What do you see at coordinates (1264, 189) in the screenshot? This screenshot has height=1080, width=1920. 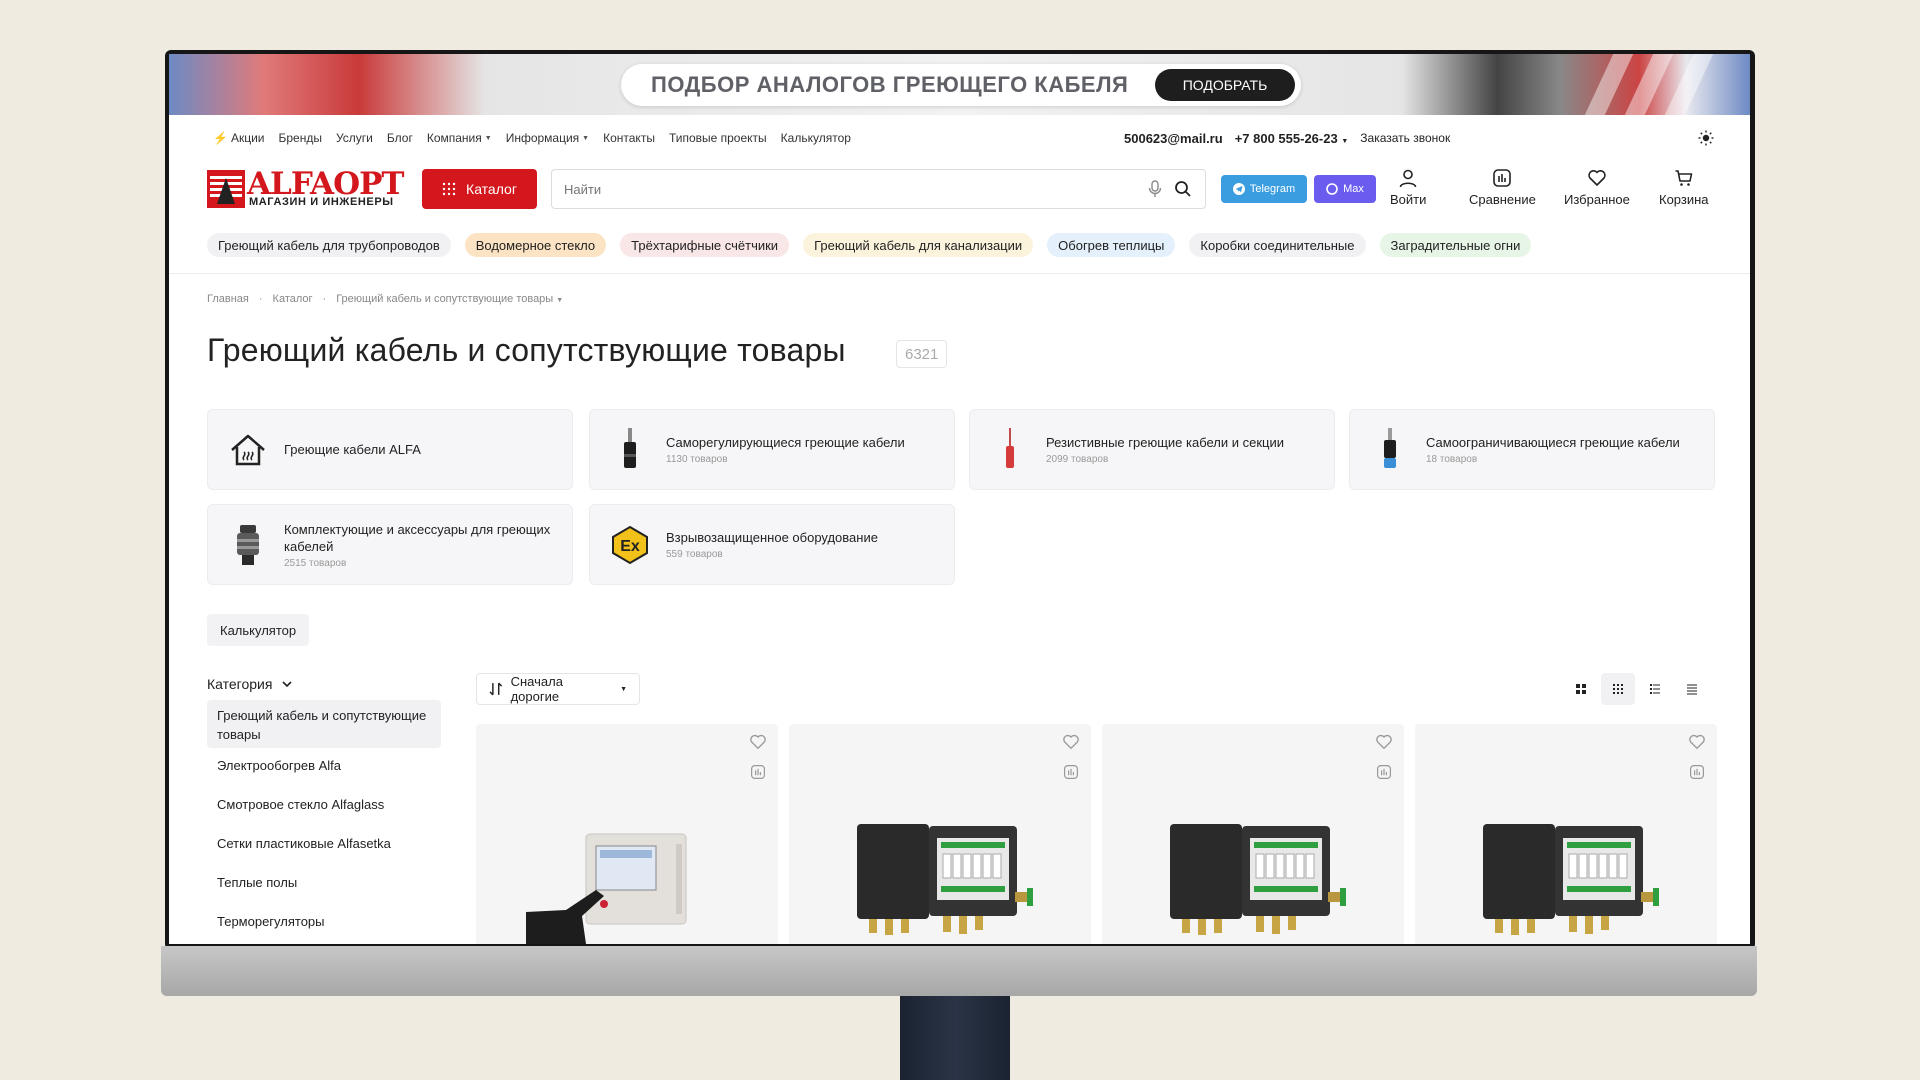 I see `telegram-button: Telegram` at bounding box center [1264, 189].